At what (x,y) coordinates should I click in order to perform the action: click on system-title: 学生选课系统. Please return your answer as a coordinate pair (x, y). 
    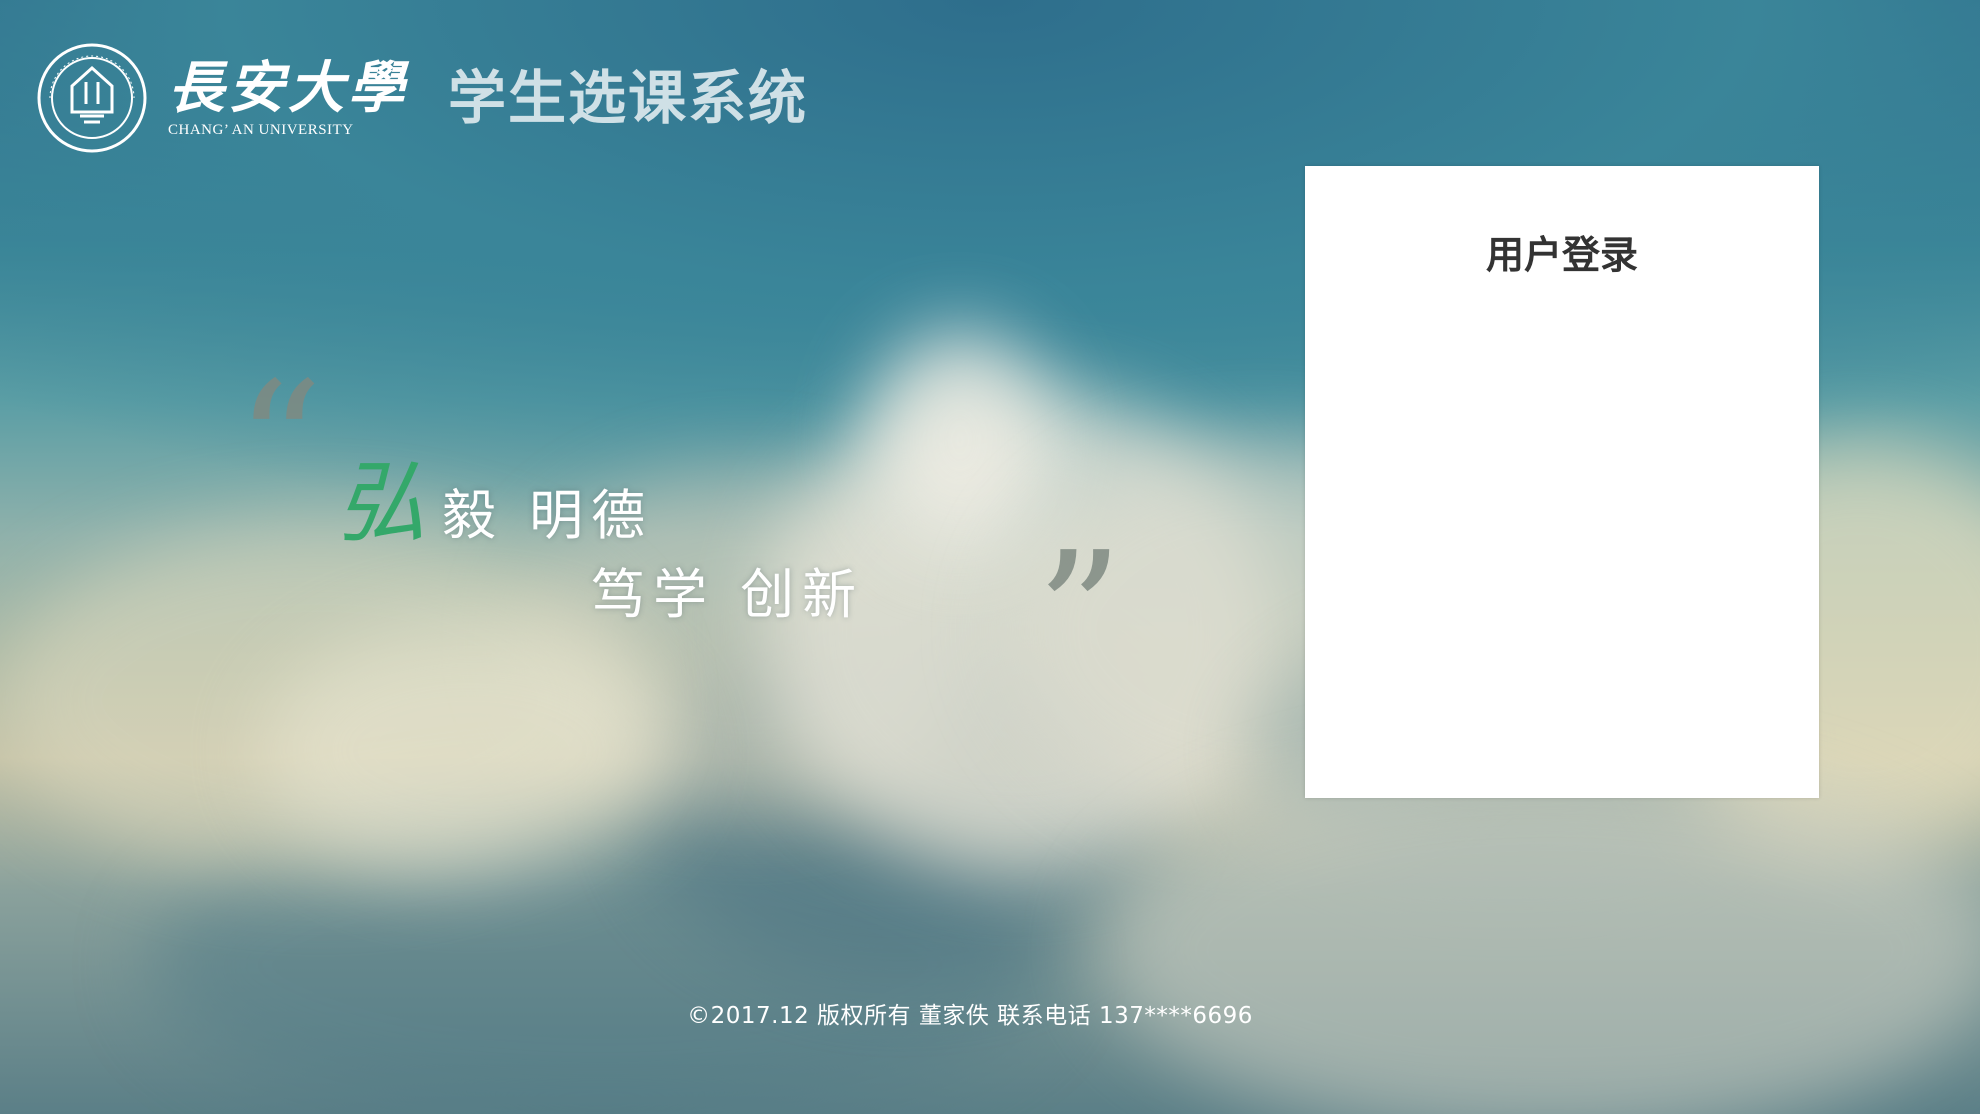
    Looking at the image, I should click on (628, 97).